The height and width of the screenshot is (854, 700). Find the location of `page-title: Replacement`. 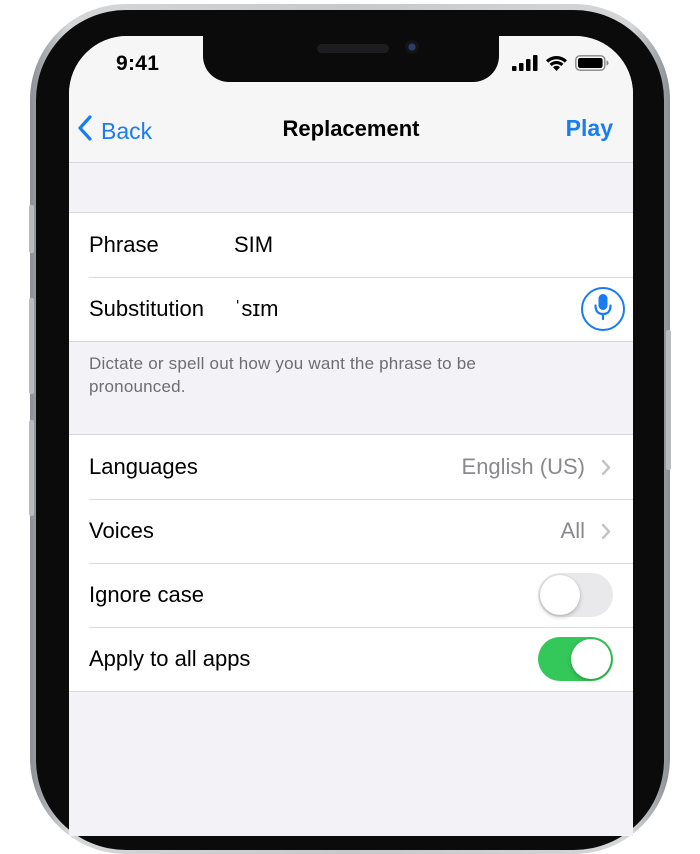

page-title: Replacement is located at coordinates (351, 128).